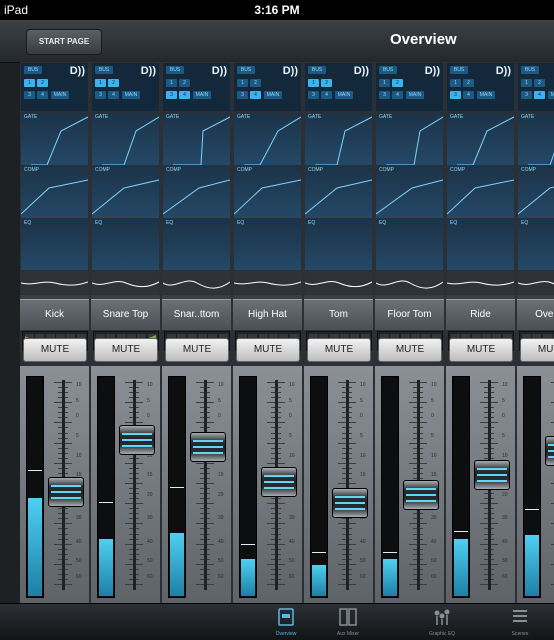 Image resolution: width=554 pixels, height=640 pixels. I want to click on tab-scenes: Scenes, so click(520, 622).